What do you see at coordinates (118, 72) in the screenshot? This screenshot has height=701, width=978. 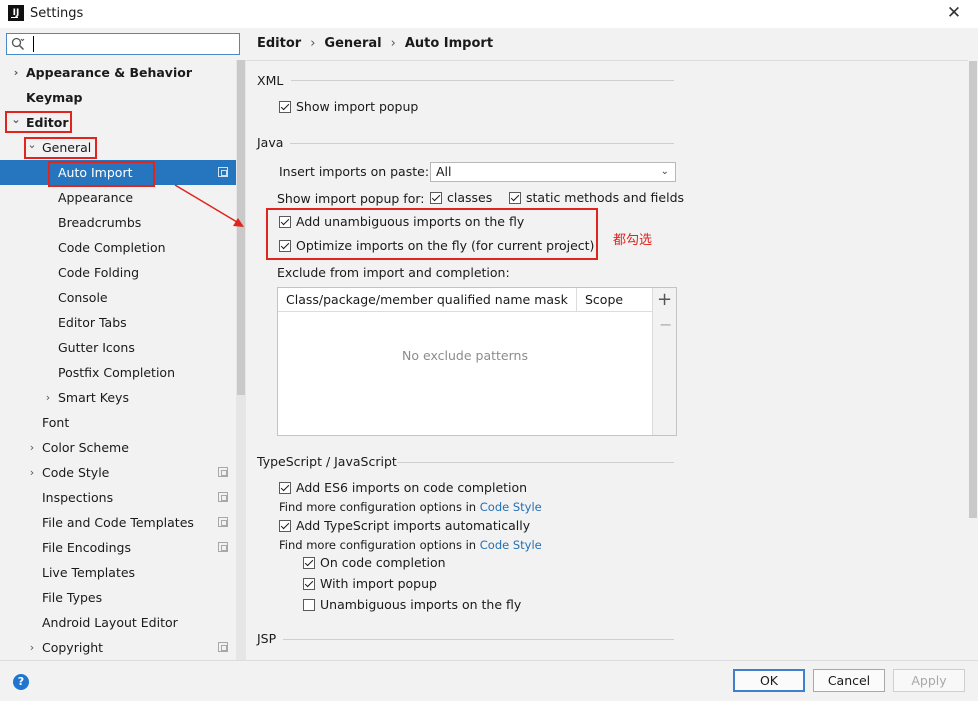 I see `tree-item-appearance-behavior: › Appearance & Behavior` at bounding box center [118, 72].